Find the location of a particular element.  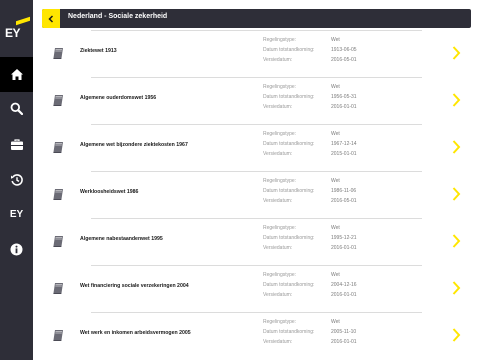

ey-logo: EY is located at coordinates (16, 26).